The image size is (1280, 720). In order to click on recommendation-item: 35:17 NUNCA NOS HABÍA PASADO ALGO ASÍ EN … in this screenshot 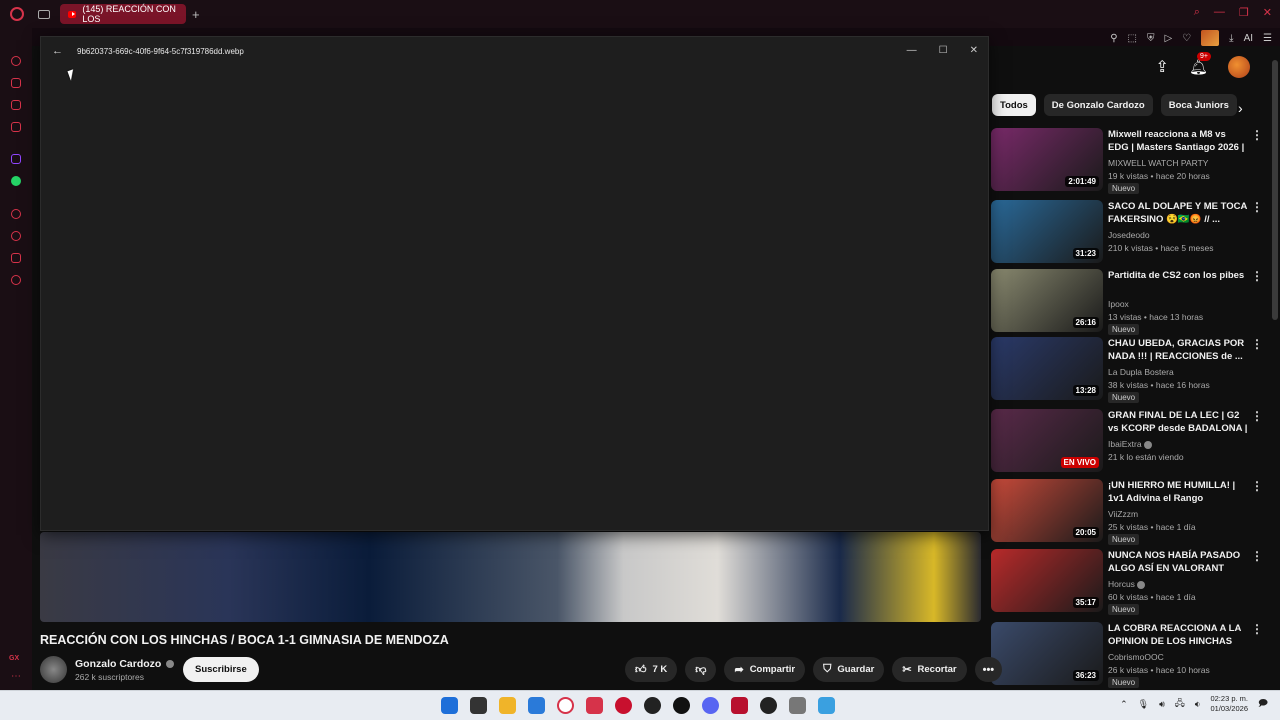, I will do `click(1128, 582)`.